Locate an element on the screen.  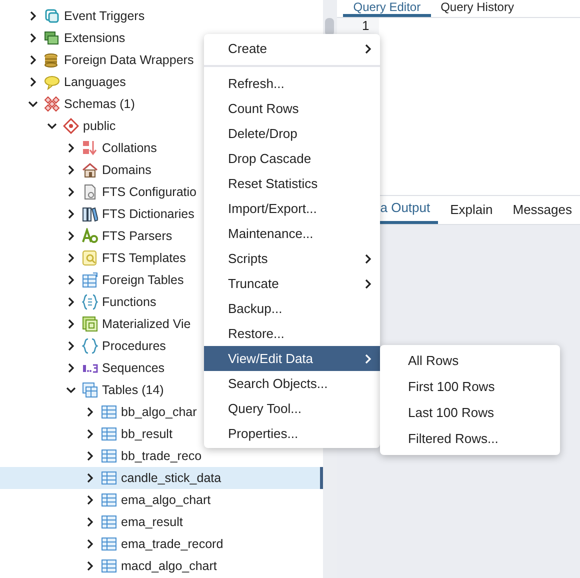
tree-item: ema_trade_record is located at coordinates (161, 544).